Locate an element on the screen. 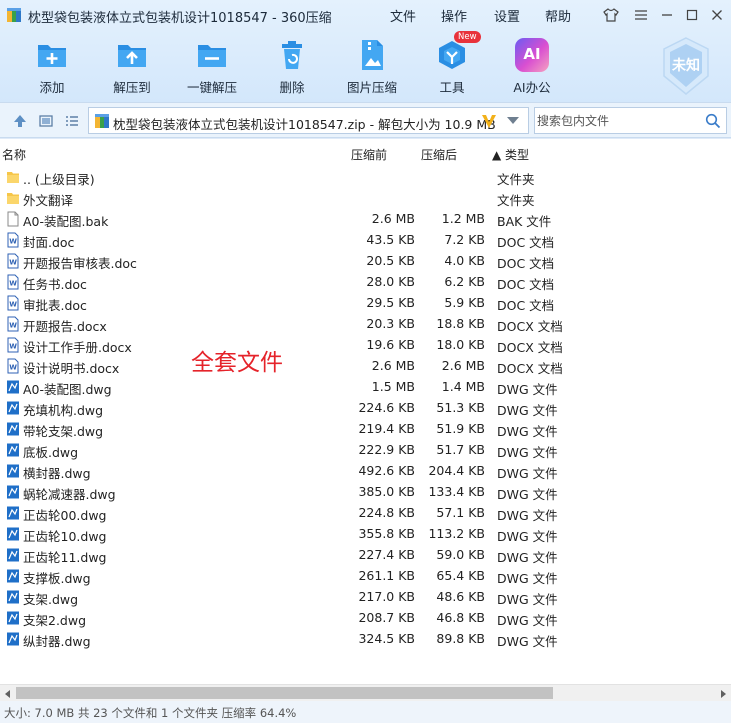  column-name: 名称 is located at coordinates (14, 154).